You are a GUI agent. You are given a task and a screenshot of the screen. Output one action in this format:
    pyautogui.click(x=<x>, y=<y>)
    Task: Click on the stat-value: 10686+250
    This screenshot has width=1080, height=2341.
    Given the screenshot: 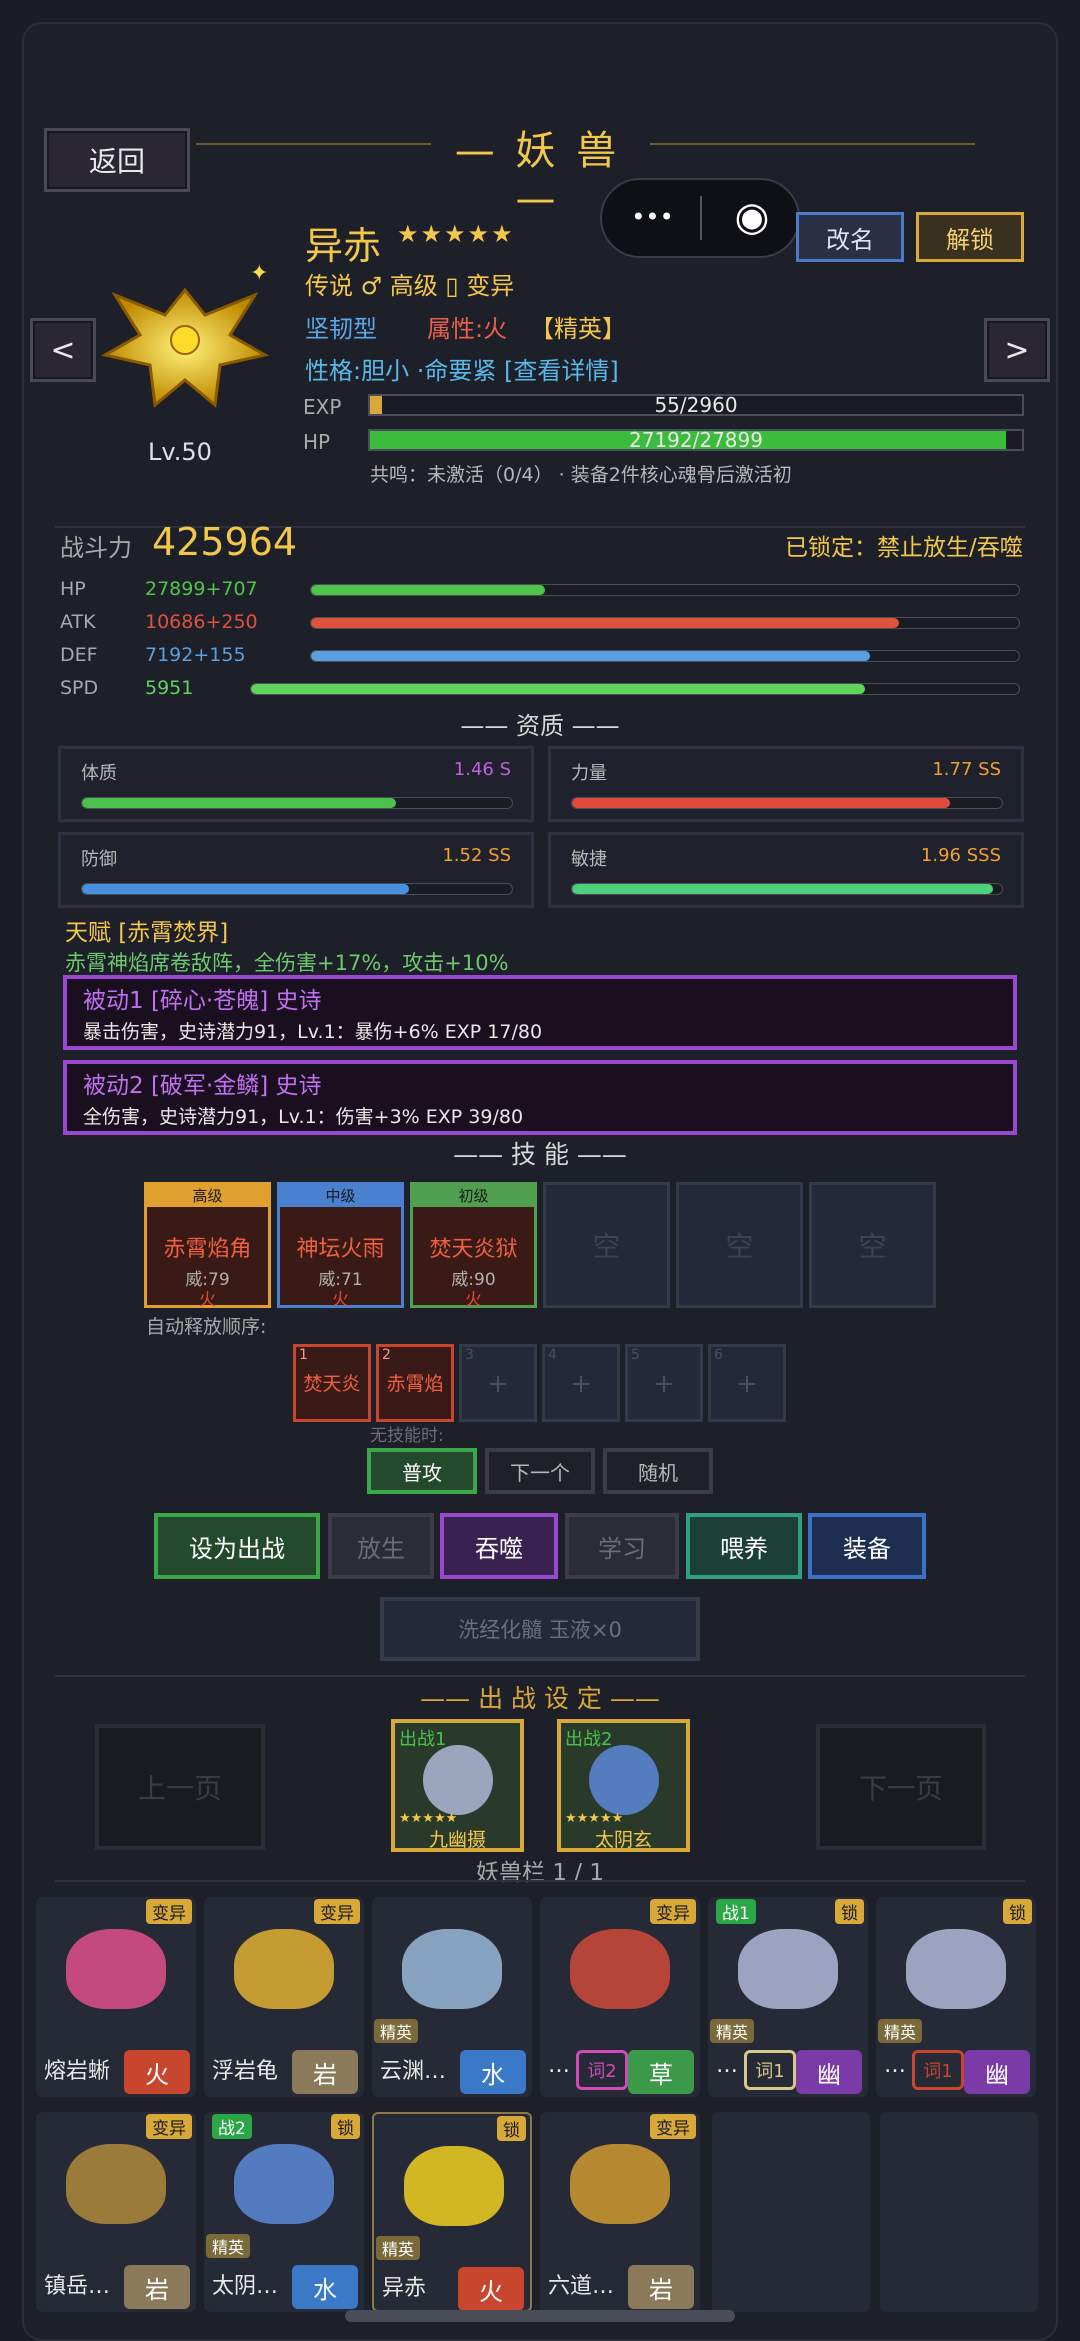 What is the action you would take?
    pyautogui.click(x=201, y=622)
    